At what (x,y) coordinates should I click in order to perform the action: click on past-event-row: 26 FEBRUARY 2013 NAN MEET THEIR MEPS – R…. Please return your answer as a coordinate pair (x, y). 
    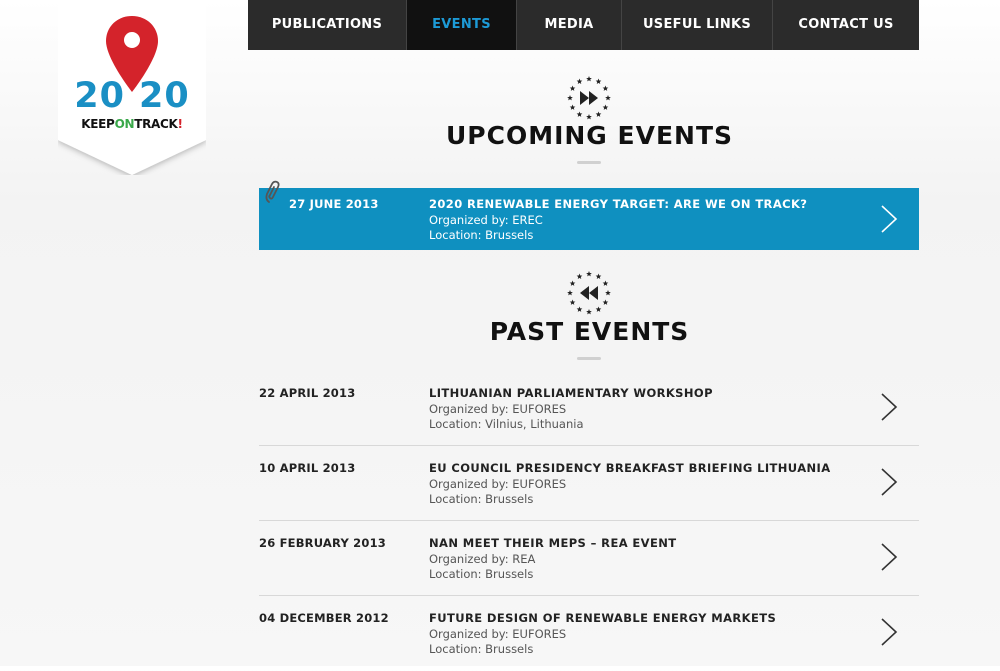
    Looking at the image, I should click on (589, 558).